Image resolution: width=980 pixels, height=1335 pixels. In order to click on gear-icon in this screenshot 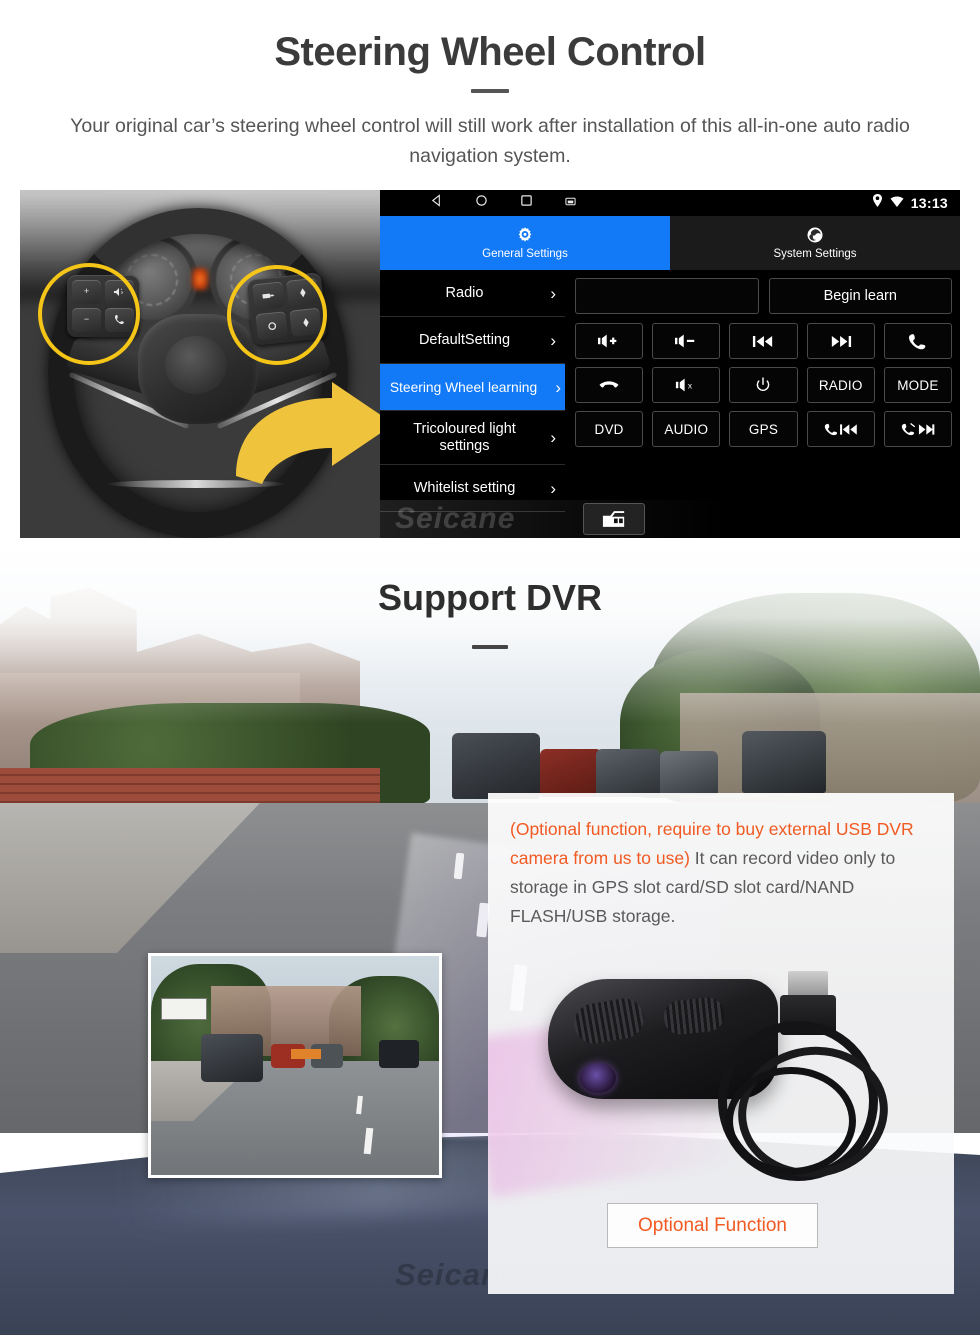, I will do `click(525, 236)`.